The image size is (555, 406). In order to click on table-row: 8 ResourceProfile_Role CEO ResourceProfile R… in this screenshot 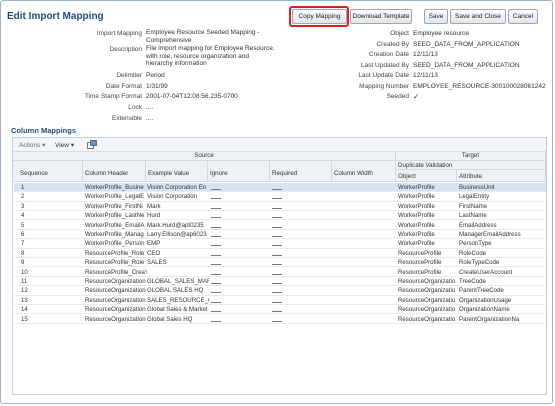, I will do `click(280, 254)`.